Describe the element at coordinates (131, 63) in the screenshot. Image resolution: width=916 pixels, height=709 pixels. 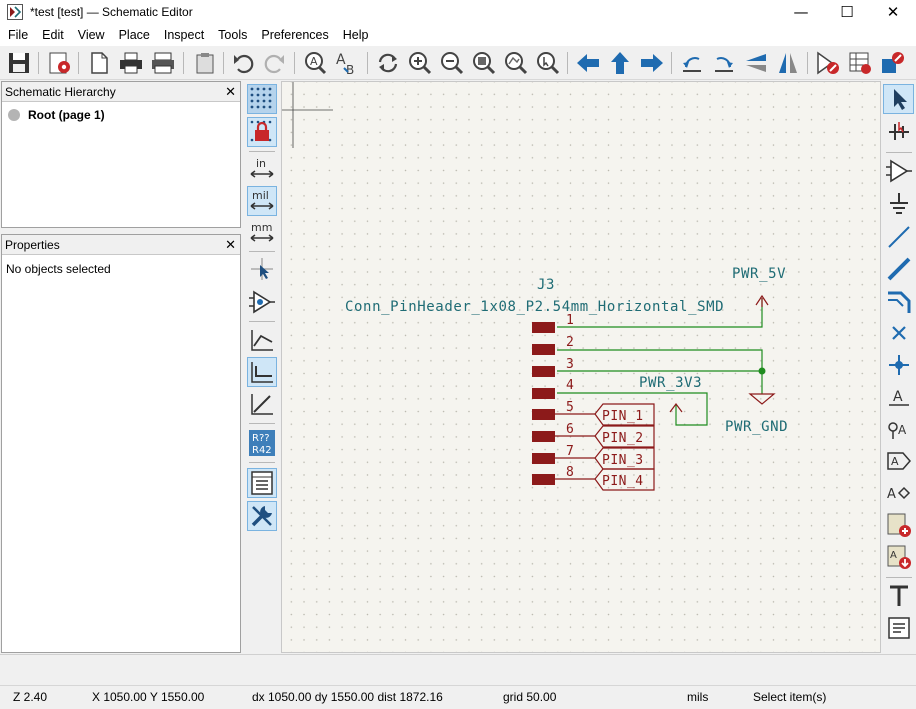
I see `print-button` at that location.